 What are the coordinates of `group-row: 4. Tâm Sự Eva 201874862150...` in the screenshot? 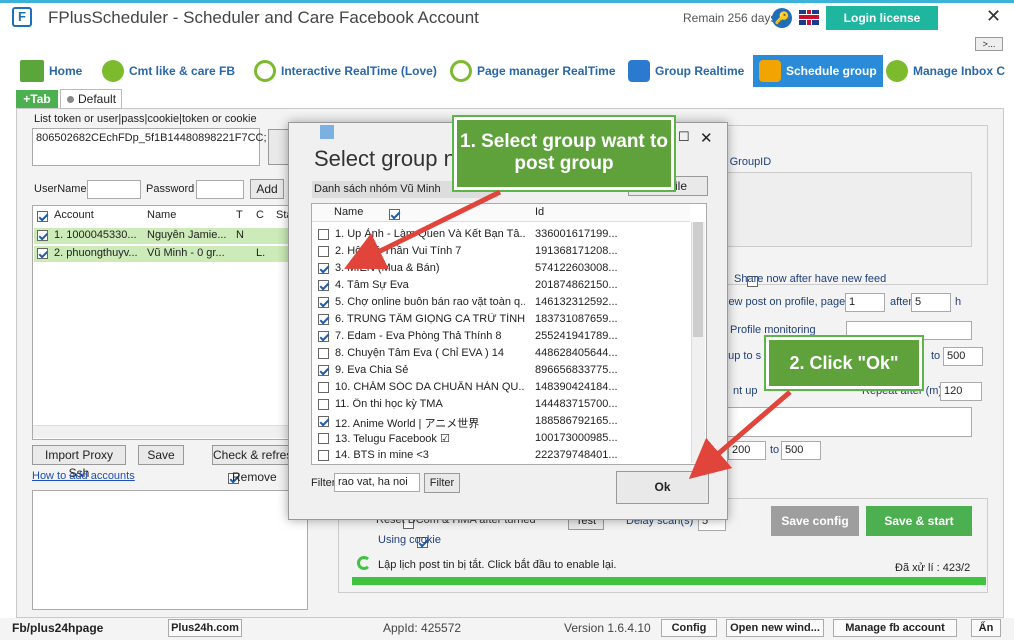 It's located at (502, 285).